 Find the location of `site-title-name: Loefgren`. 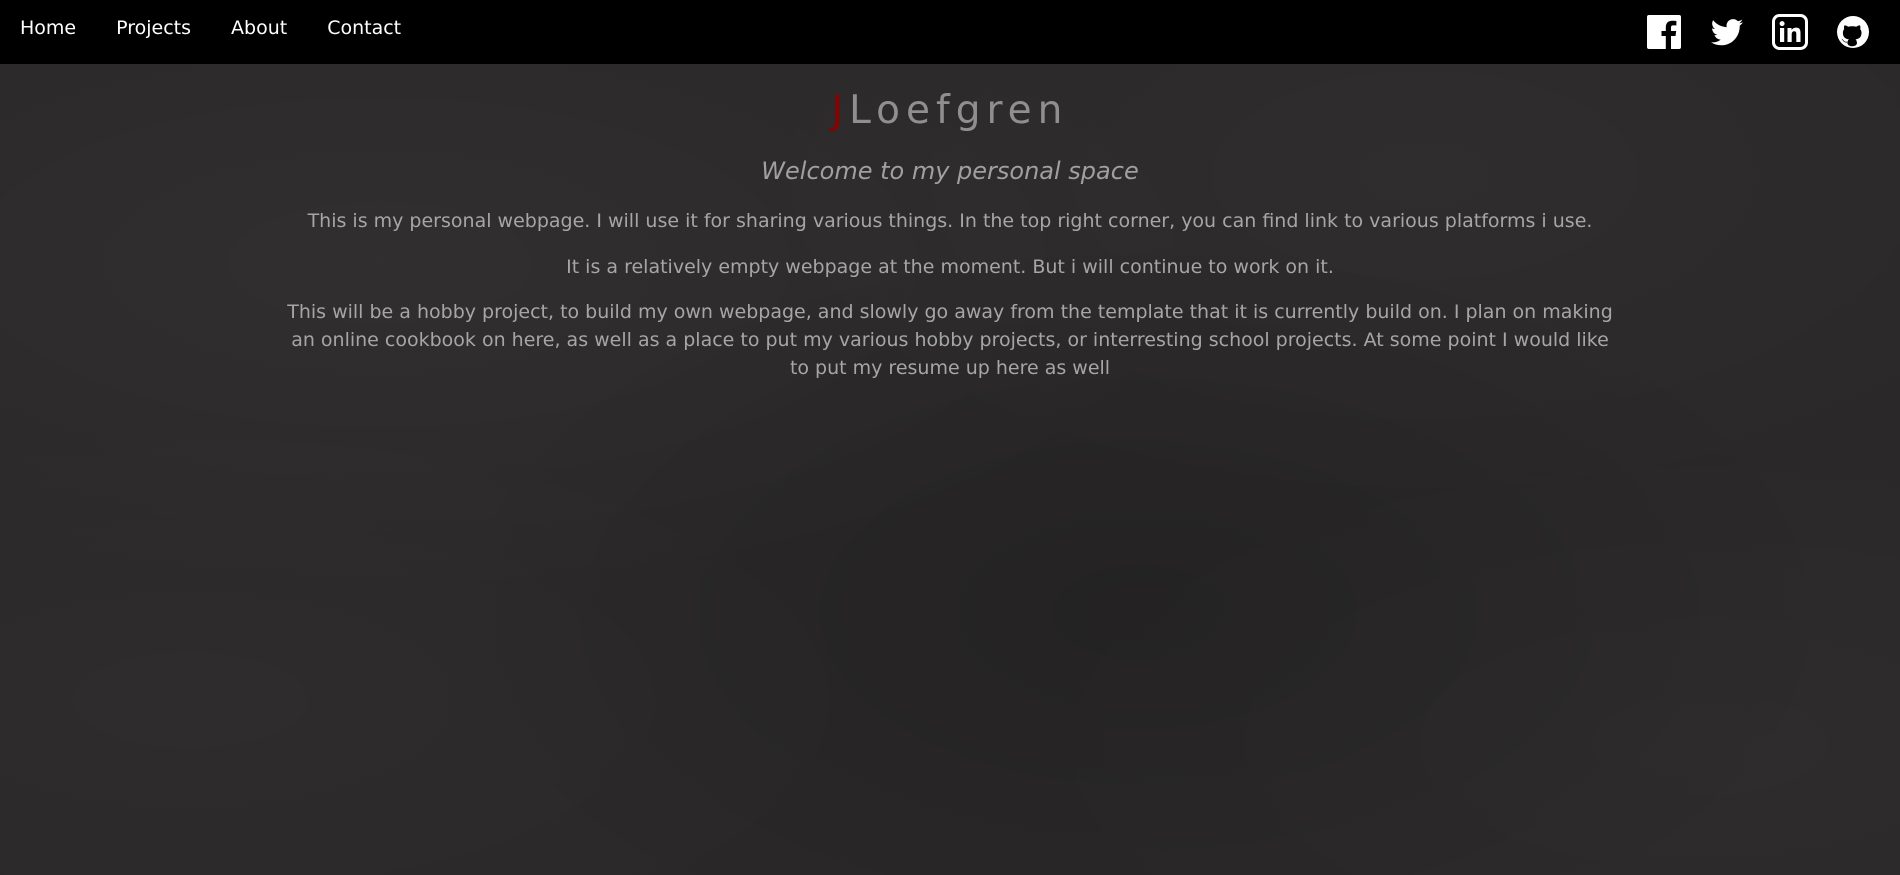

site-title-name: Loefgren is located at coordinates (959, 110).